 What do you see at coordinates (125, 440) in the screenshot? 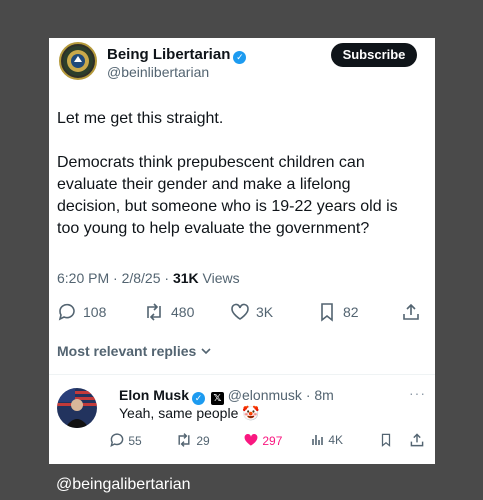
I see `reply-reply-button: 55` at bounding box center [125, 440].